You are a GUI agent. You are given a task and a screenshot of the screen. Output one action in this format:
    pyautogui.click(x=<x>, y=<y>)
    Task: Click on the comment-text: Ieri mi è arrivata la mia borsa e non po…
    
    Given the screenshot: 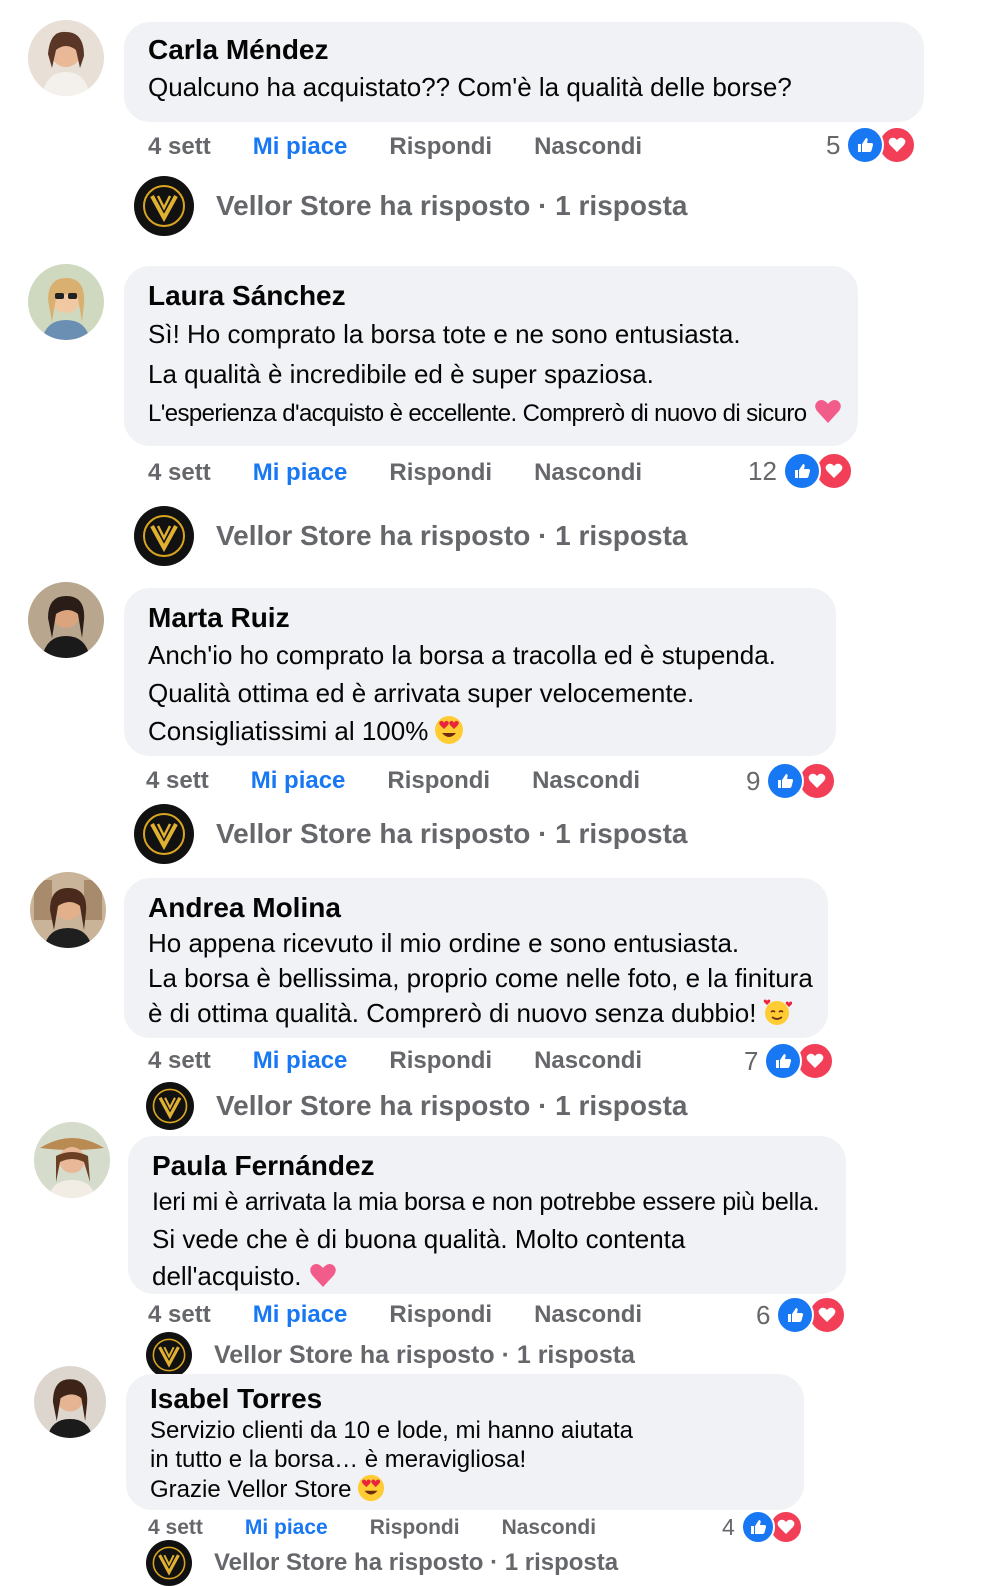 What is the action you would take?
    pyautogui.click(x=488, y=1239)
    